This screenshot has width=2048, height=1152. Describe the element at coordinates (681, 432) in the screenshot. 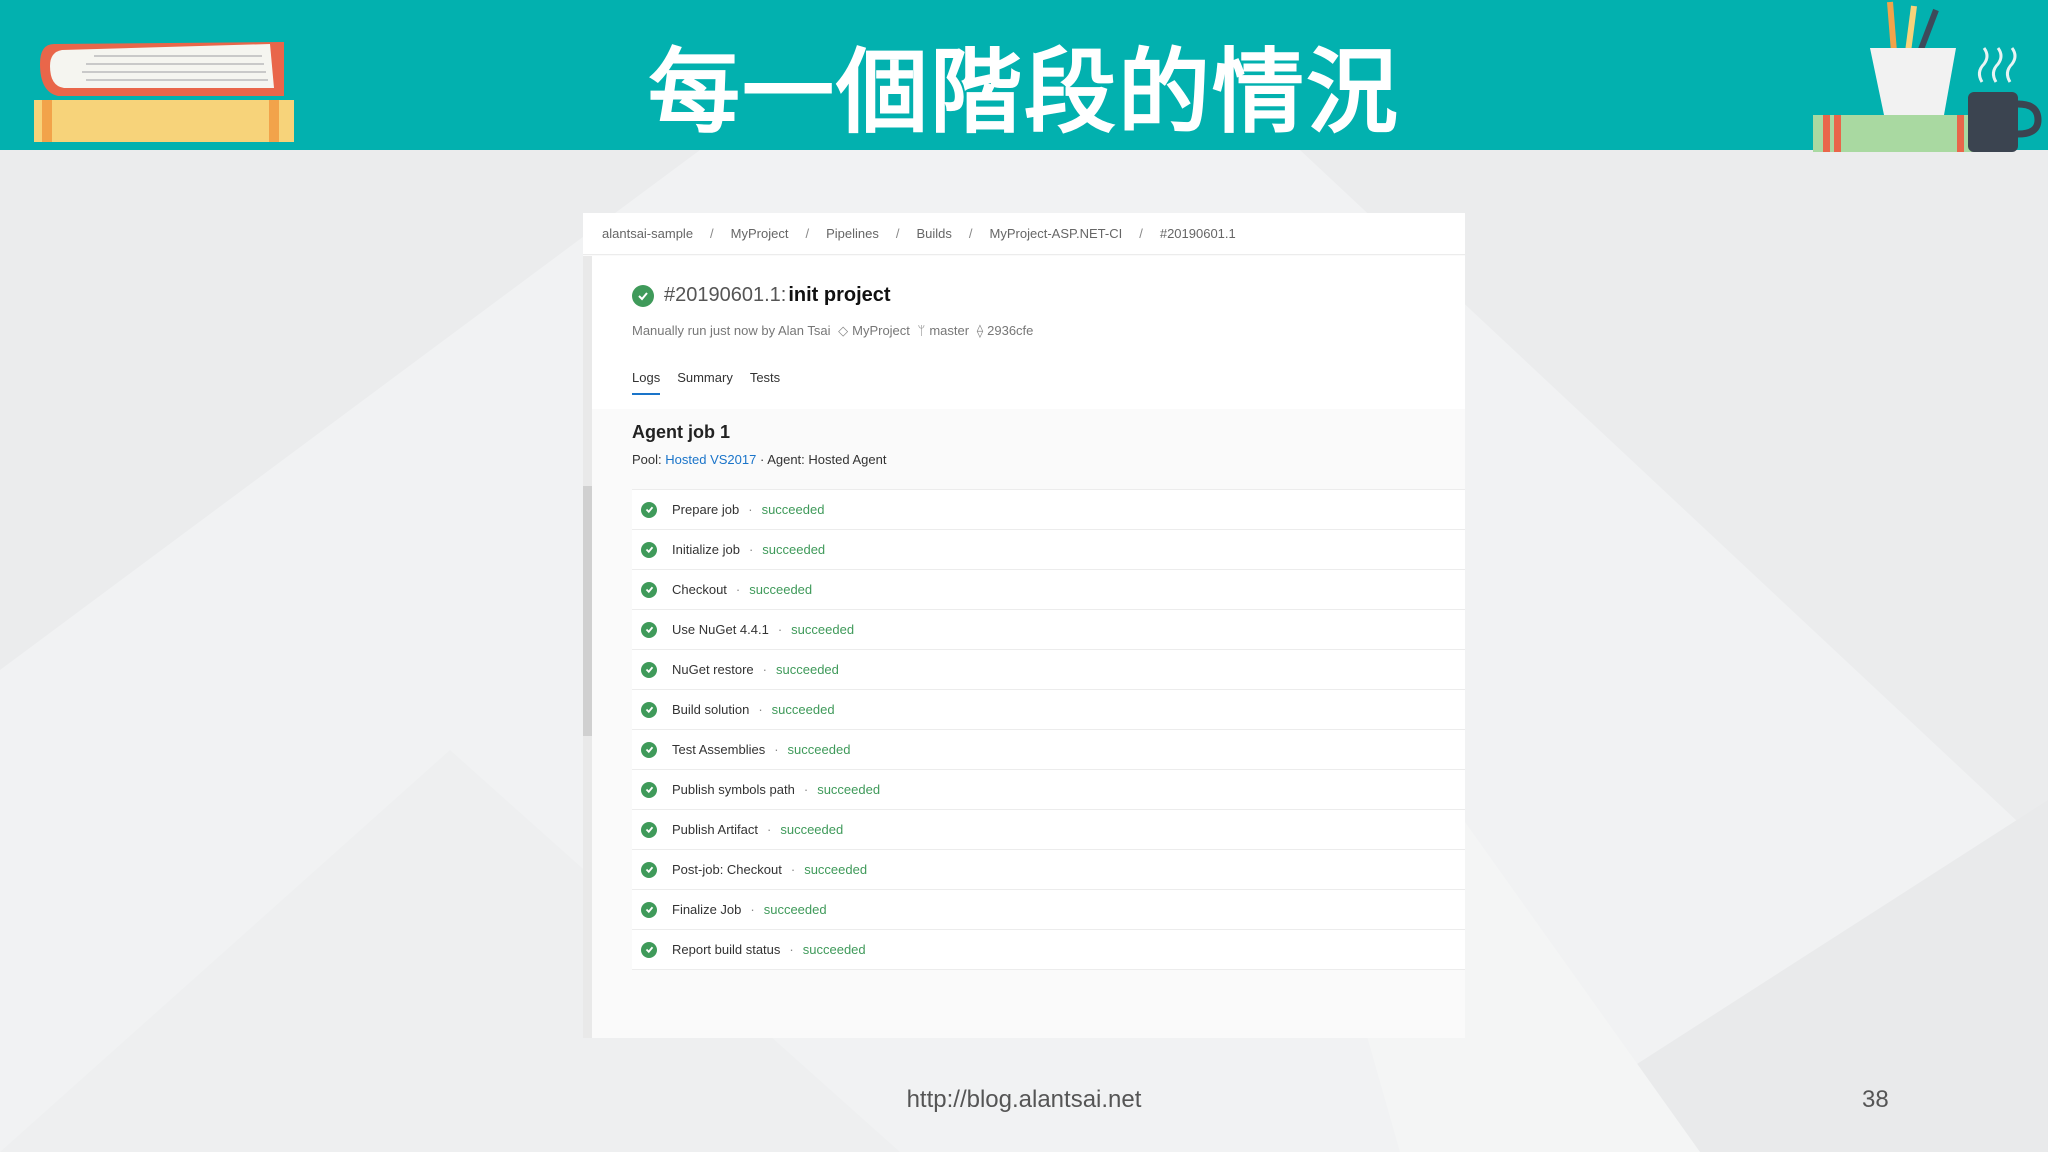

I see `job-title: Agent job 1` at that location.